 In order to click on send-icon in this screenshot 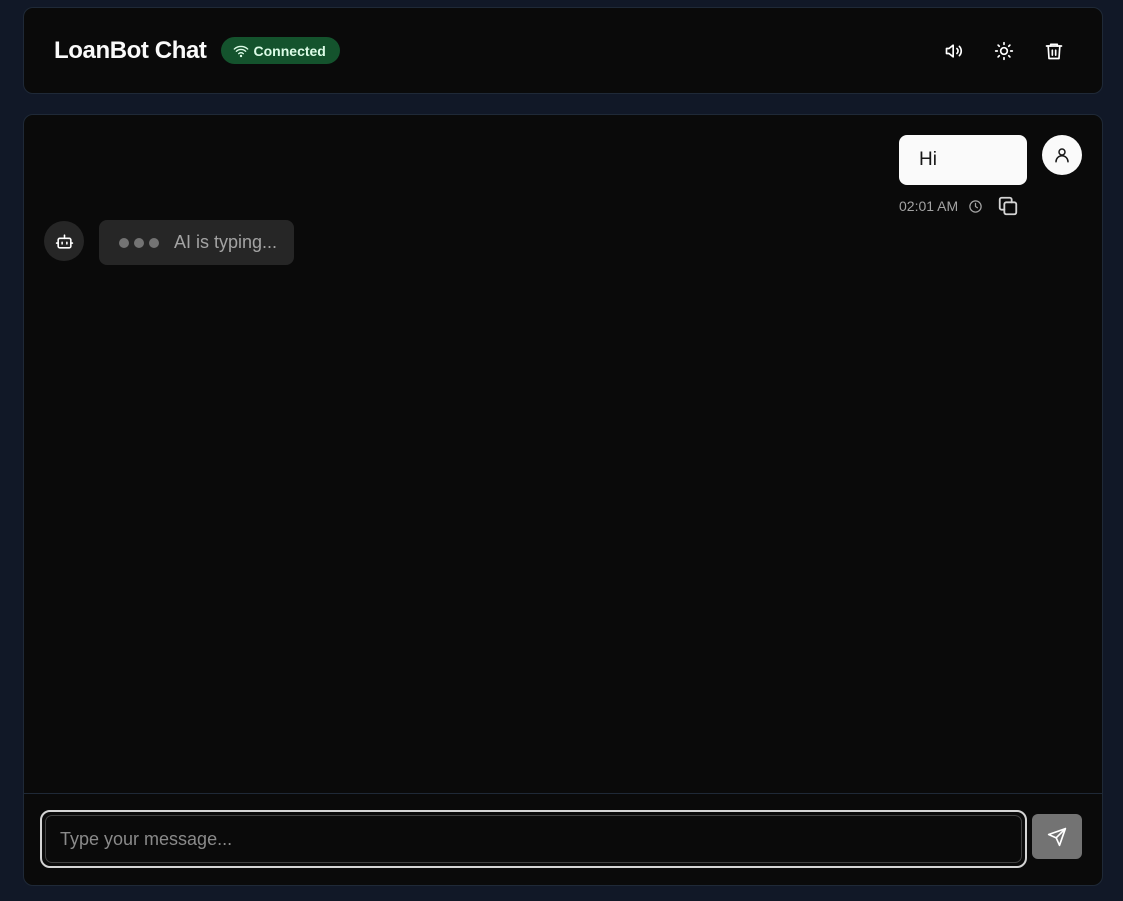, I will do `click(1057, 837)`.